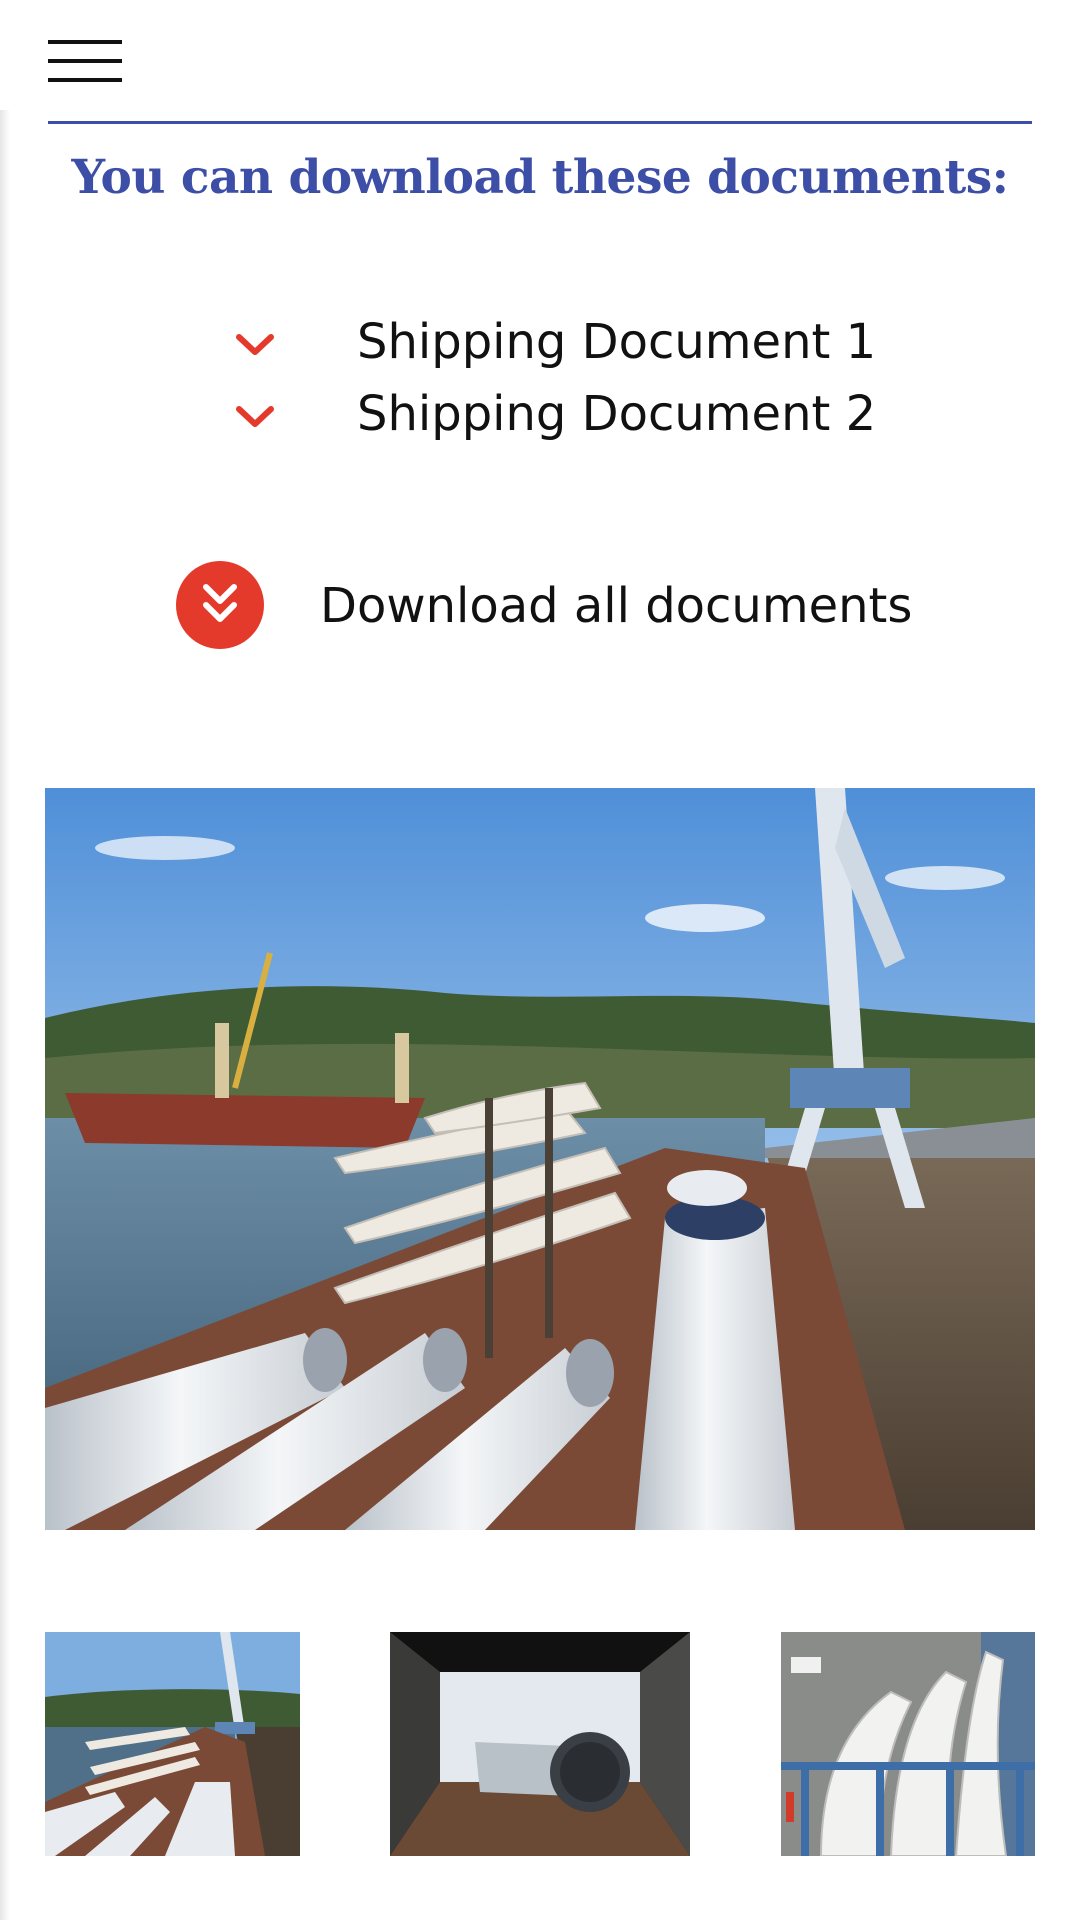 The height and width of the screenshot is (1920, 1080). I want to click on document-link-1: Shipping Document 1, so click(553, 342).